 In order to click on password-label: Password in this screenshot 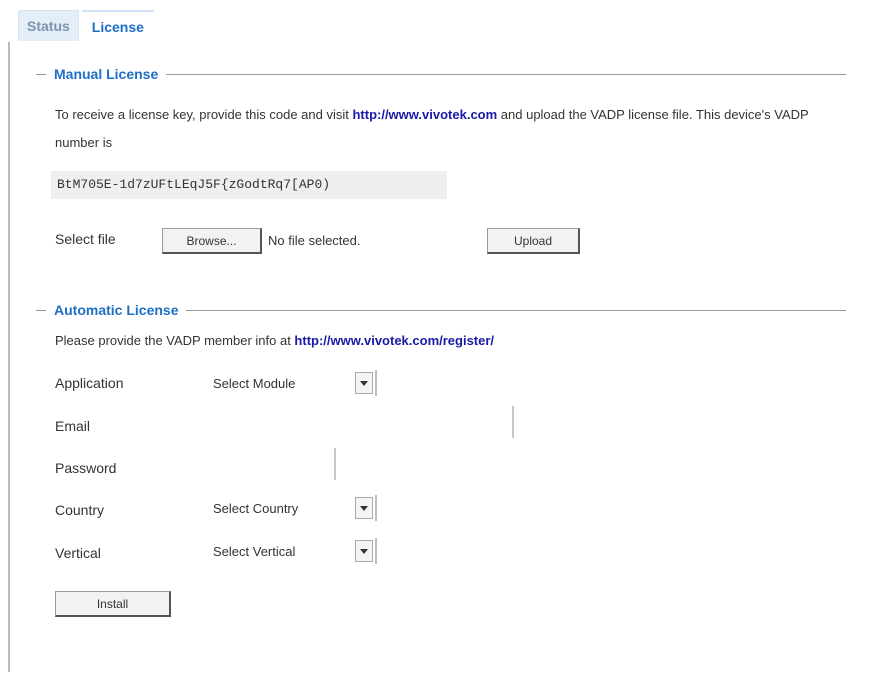, I will do `click(86, 468)`.